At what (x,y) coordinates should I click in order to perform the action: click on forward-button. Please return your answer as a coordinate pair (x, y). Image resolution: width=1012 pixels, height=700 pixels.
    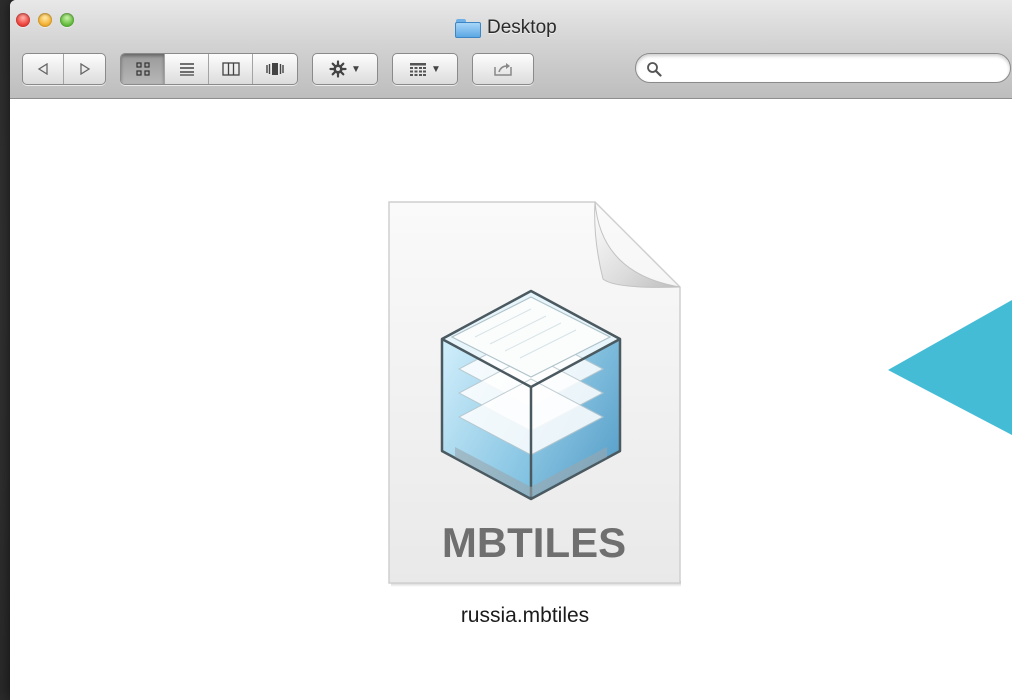
    Looking at the image, I should click on (84, 69).